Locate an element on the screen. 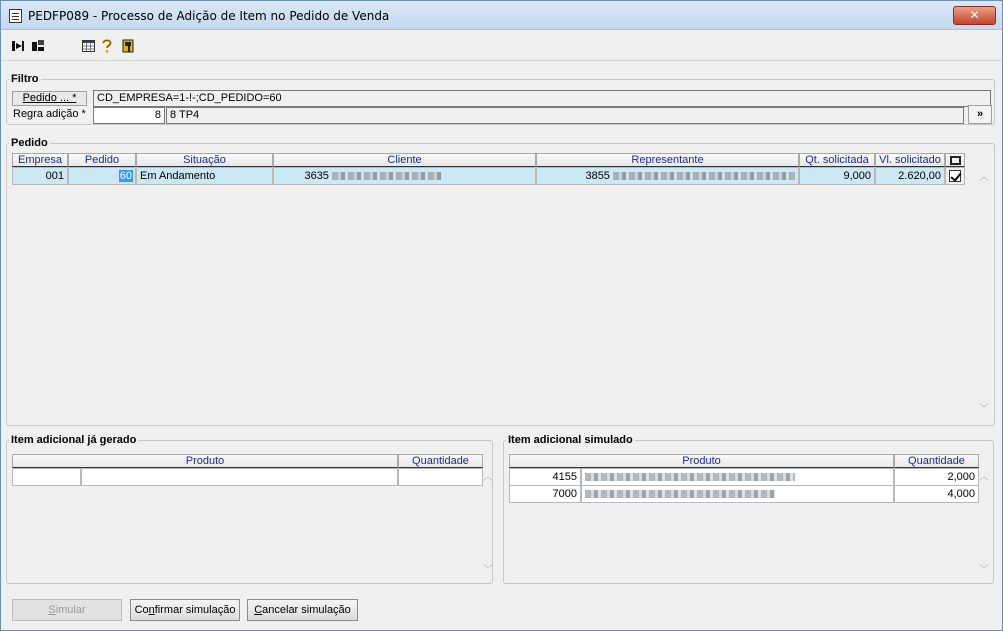 The width and height of the screenshot is (1003, 631). cell-representante-code: 3855 is located at coordinates (597, 176).